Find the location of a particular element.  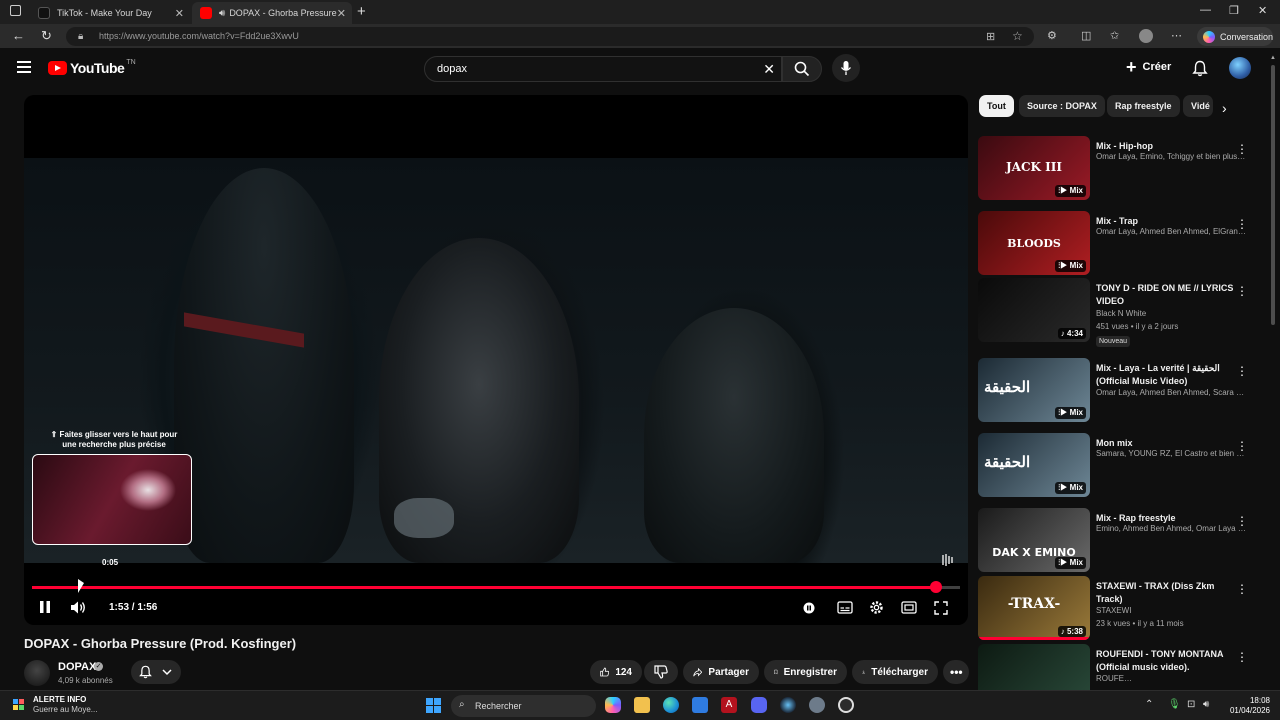

channel-name: DOPAX is located at coordinates (77, 667).